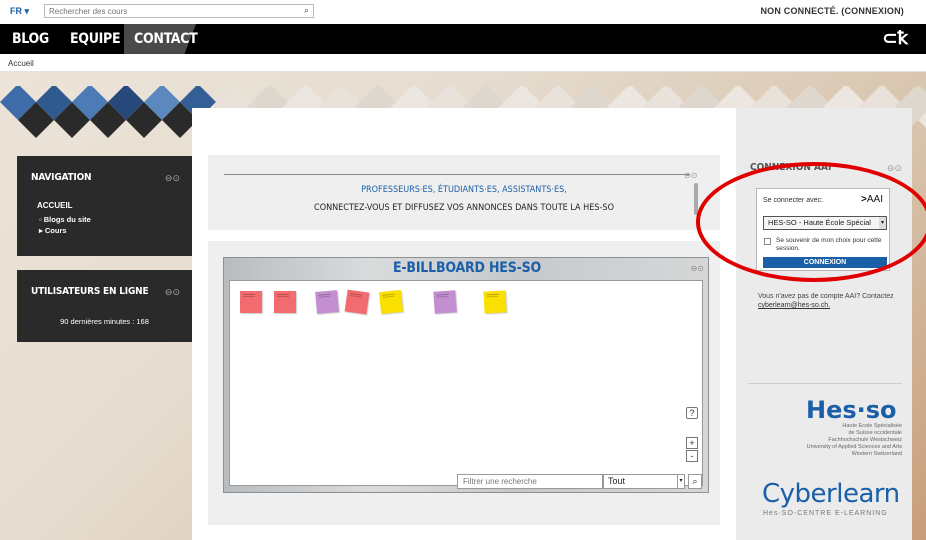  I want to click on dropdown-arrow-icon: ▾, so click(680, 481).